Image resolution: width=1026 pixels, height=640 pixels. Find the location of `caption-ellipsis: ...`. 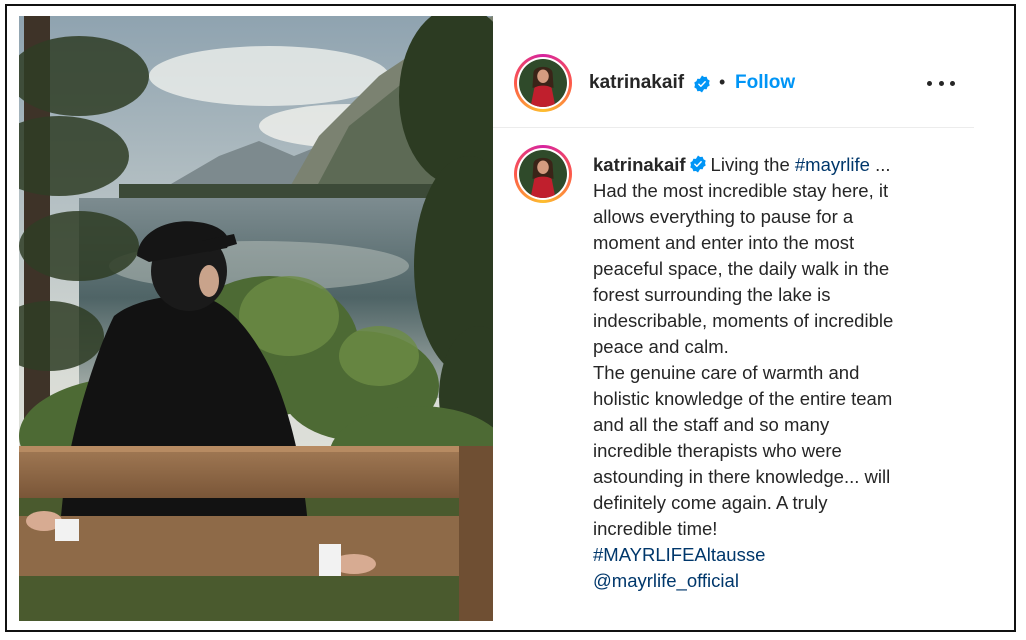

caption-ellipsis: ... is located at coordinates (880, 164).